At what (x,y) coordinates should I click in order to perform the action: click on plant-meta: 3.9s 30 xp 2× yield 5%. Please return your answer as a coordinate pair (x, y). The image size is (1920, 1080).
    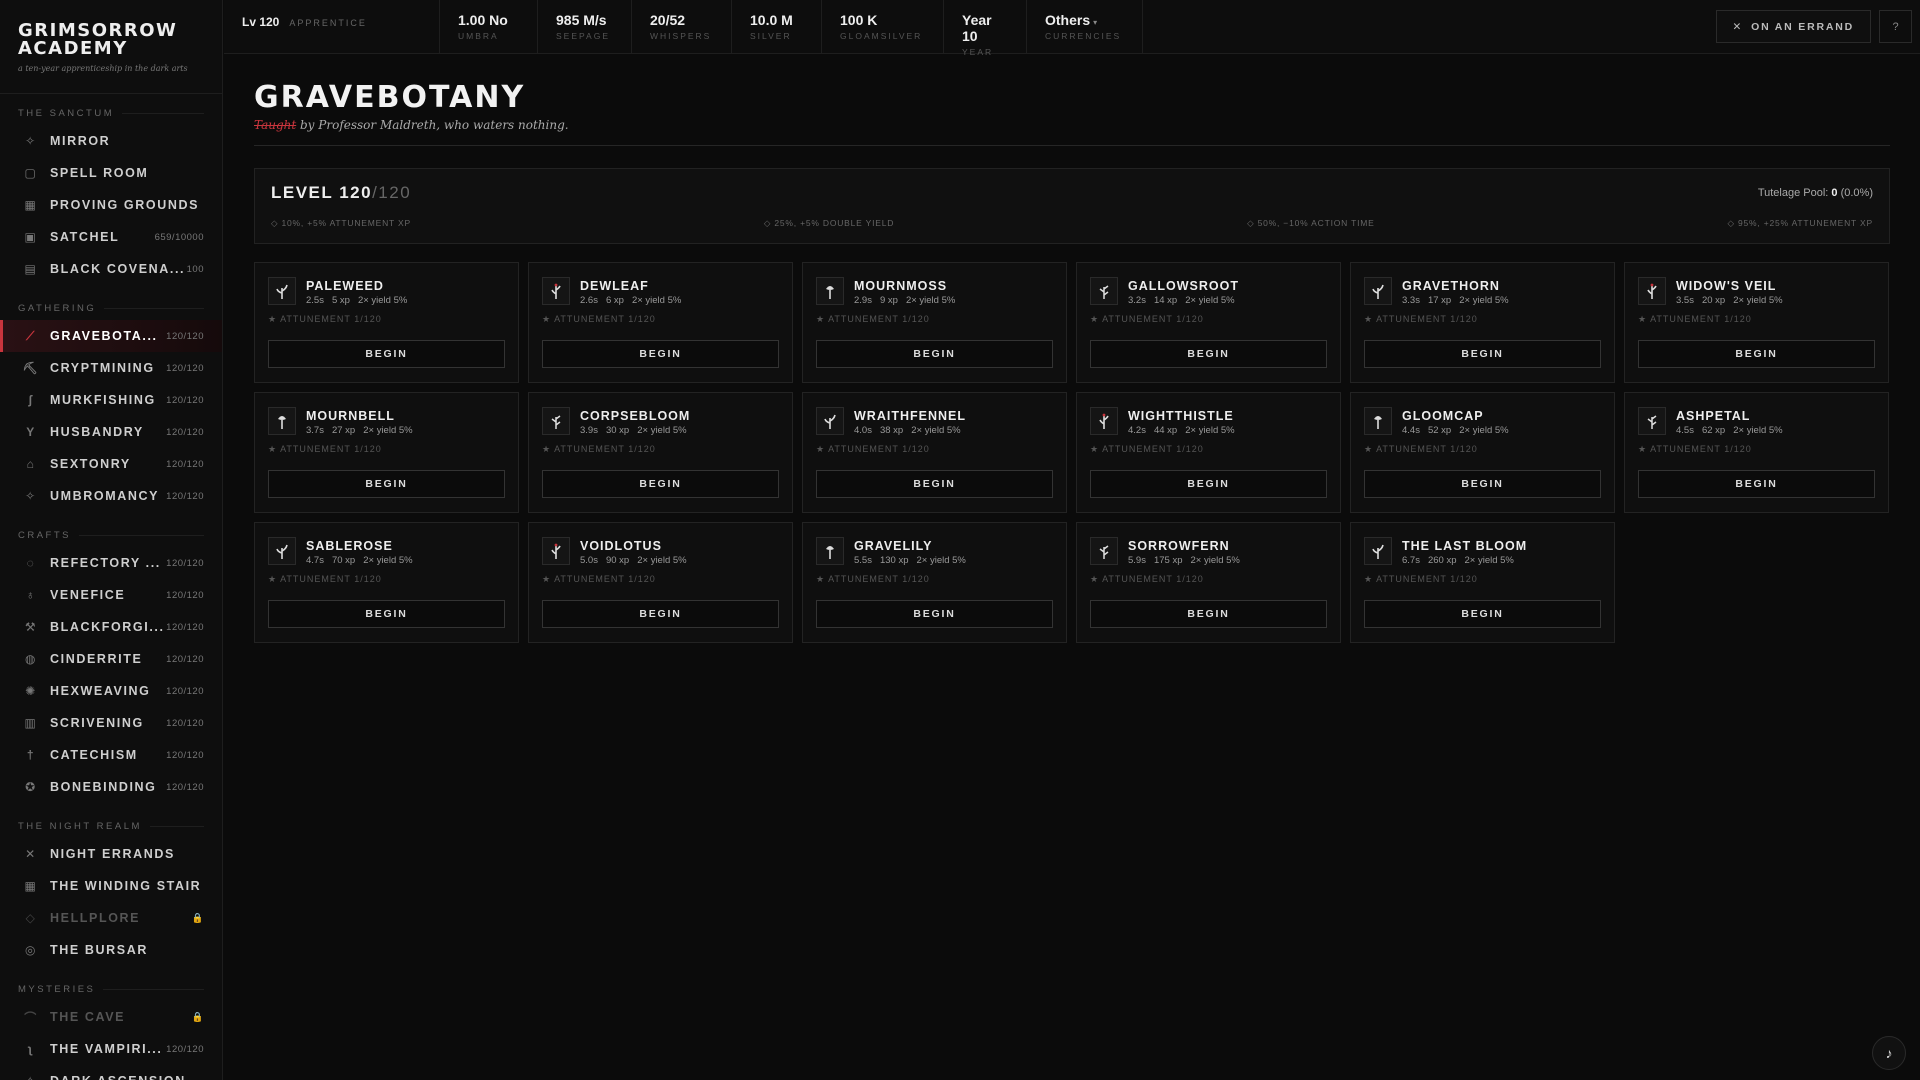
    Looking at the image, I should click on (637, 430).